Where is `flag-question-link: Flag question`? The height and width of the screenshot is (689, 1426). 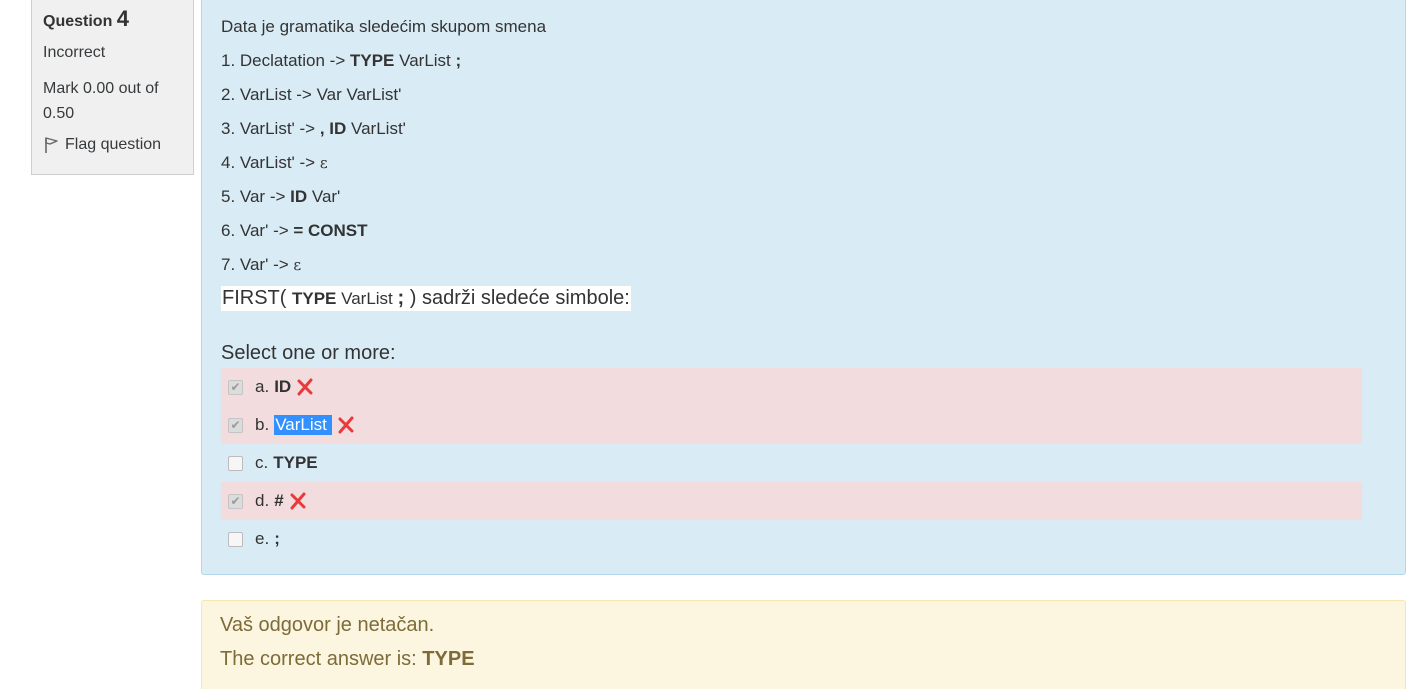
flag-question-link: Flag question is located at coordinates (113, 145).